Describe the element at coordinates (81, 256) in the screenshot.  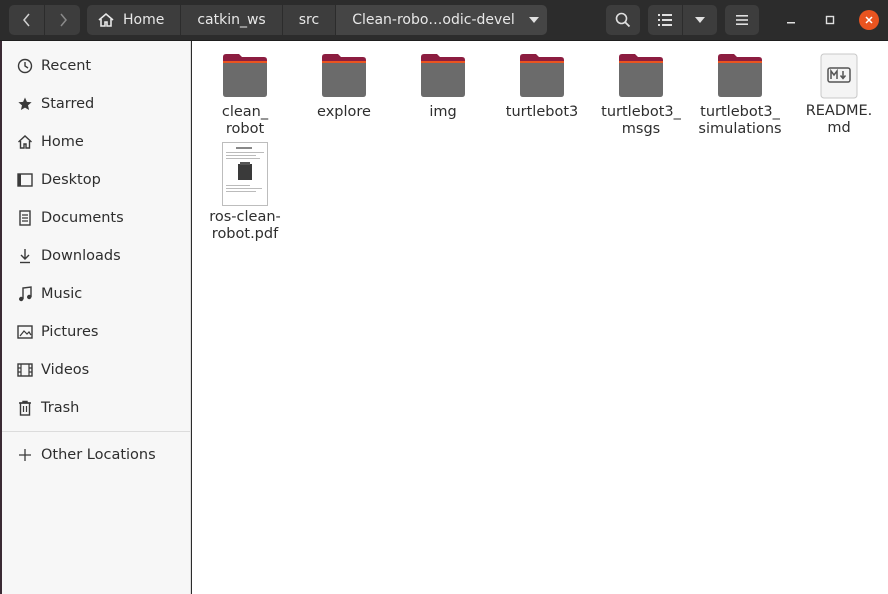
I see `sidebar-item-label: Downloads` at that location.